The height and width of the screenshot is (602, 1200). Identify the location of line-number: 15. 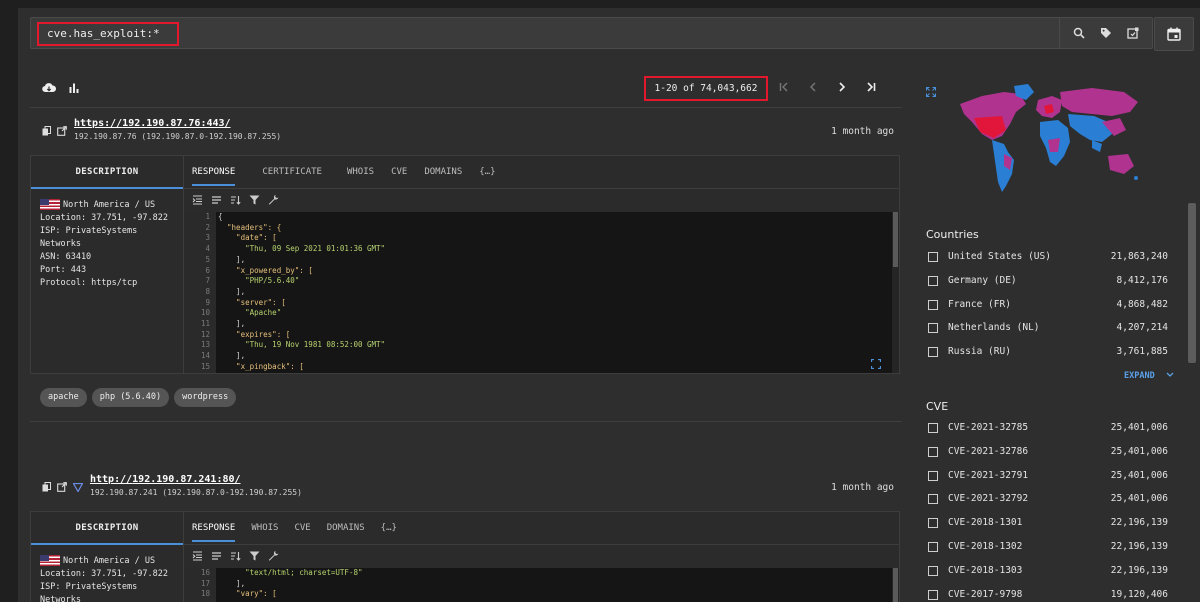
(205, 366).